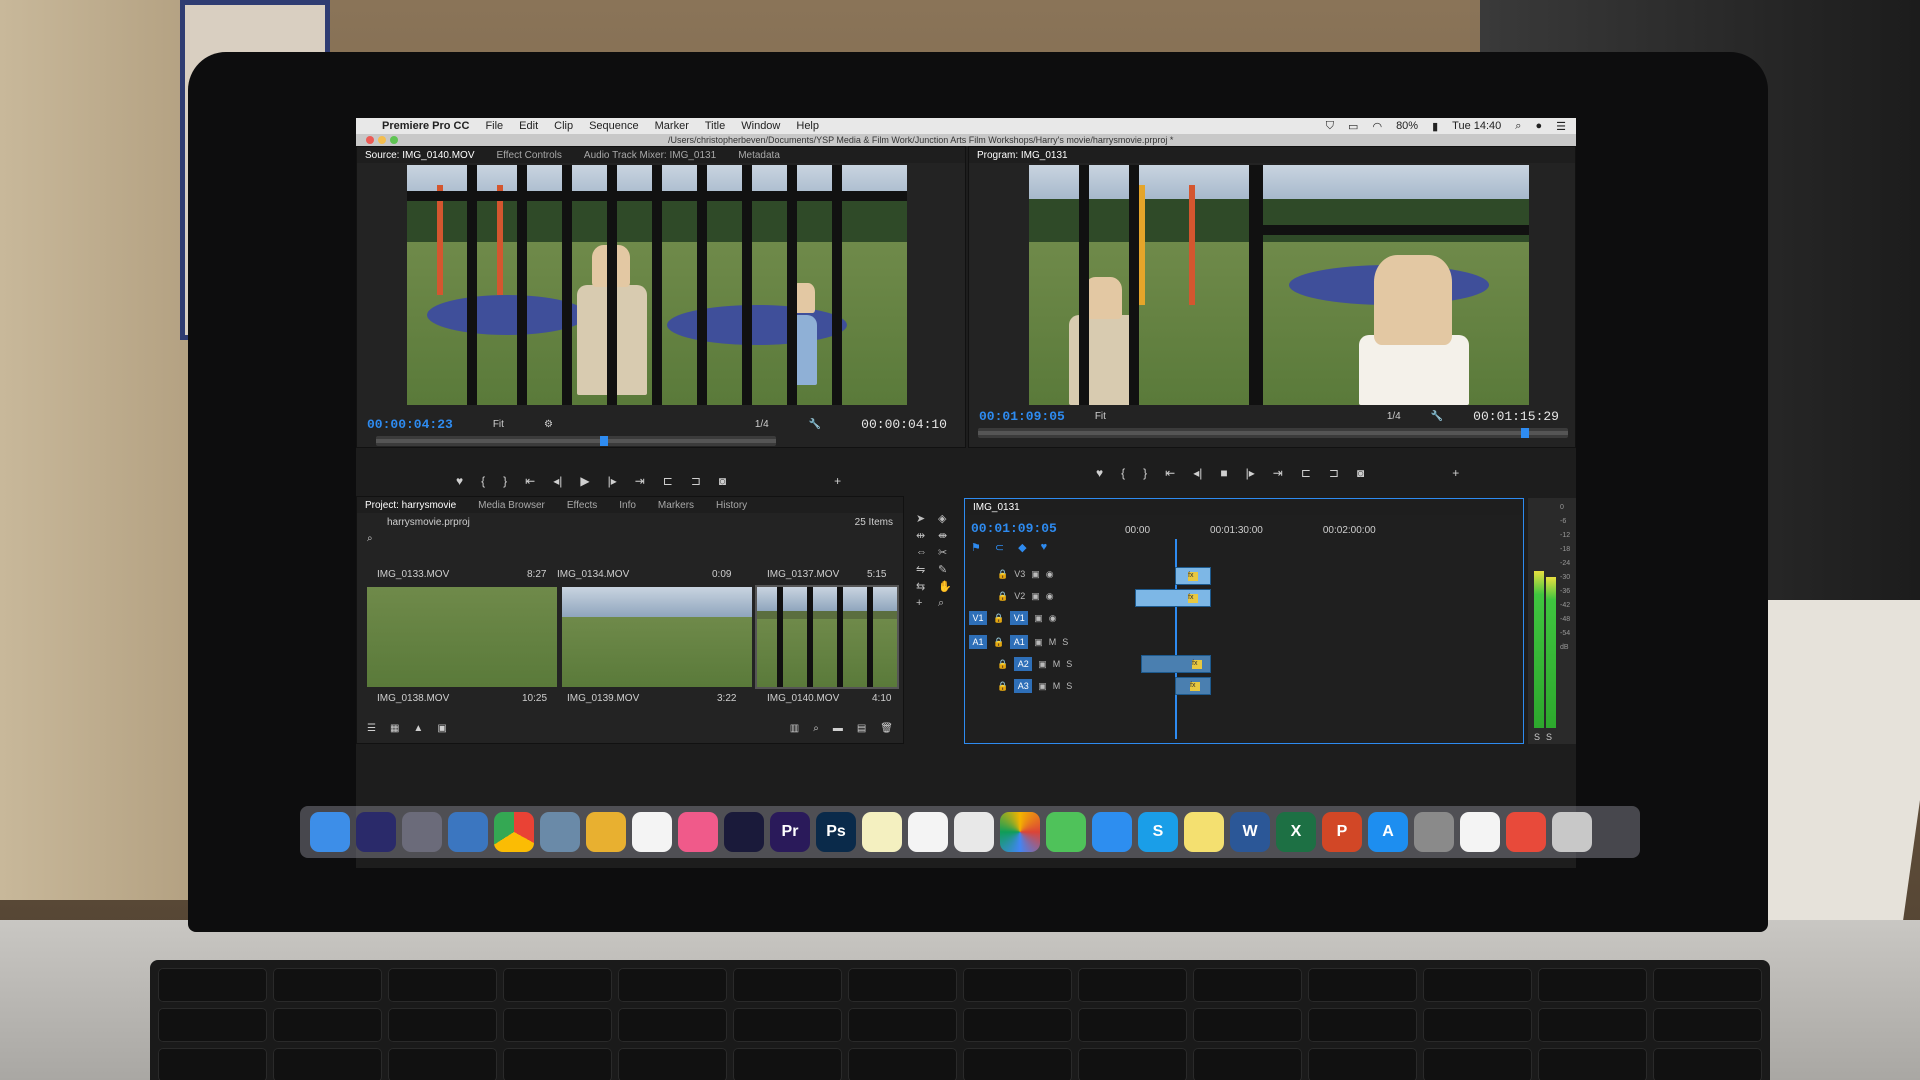  What do you see at coordinates (418, 728) in the screenshot?
I see `freeform-view-icon: ▲` at bounding box center [418, 728].